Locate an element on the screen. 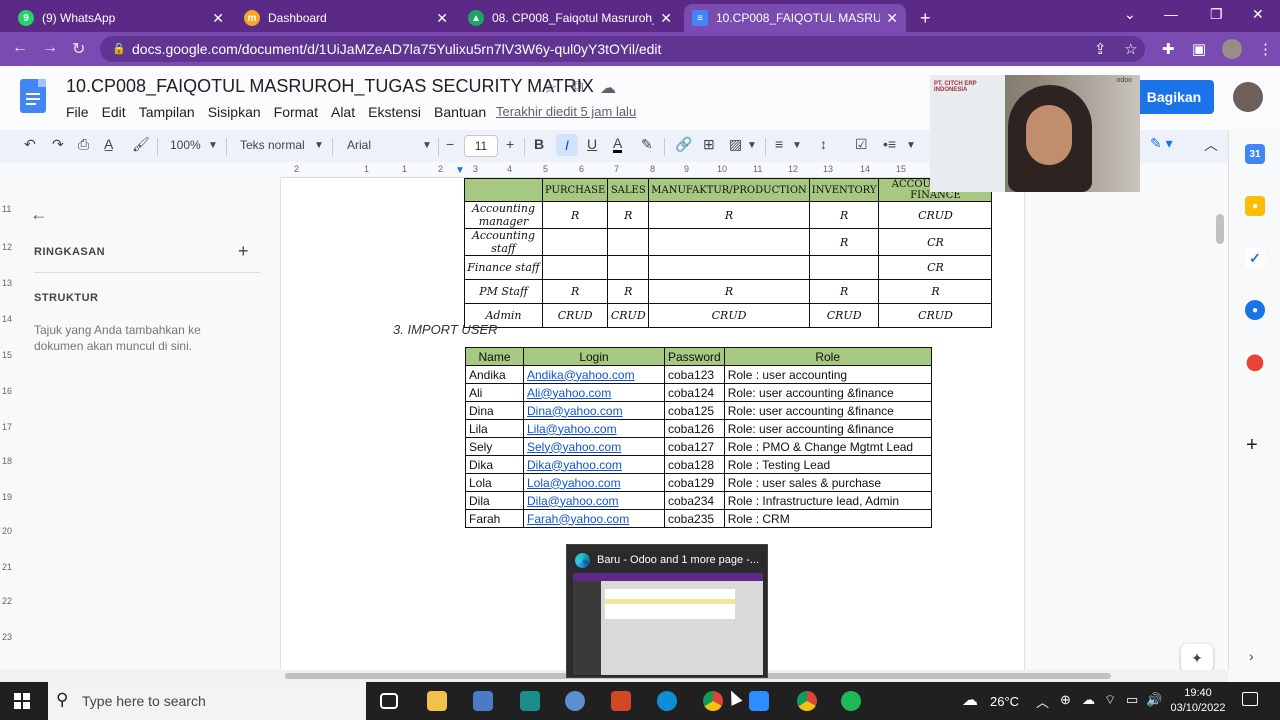 The width and height of the screenshot is (1280, 720). login-link: Dina@yahoo.com is located at coordinates (594, 410).